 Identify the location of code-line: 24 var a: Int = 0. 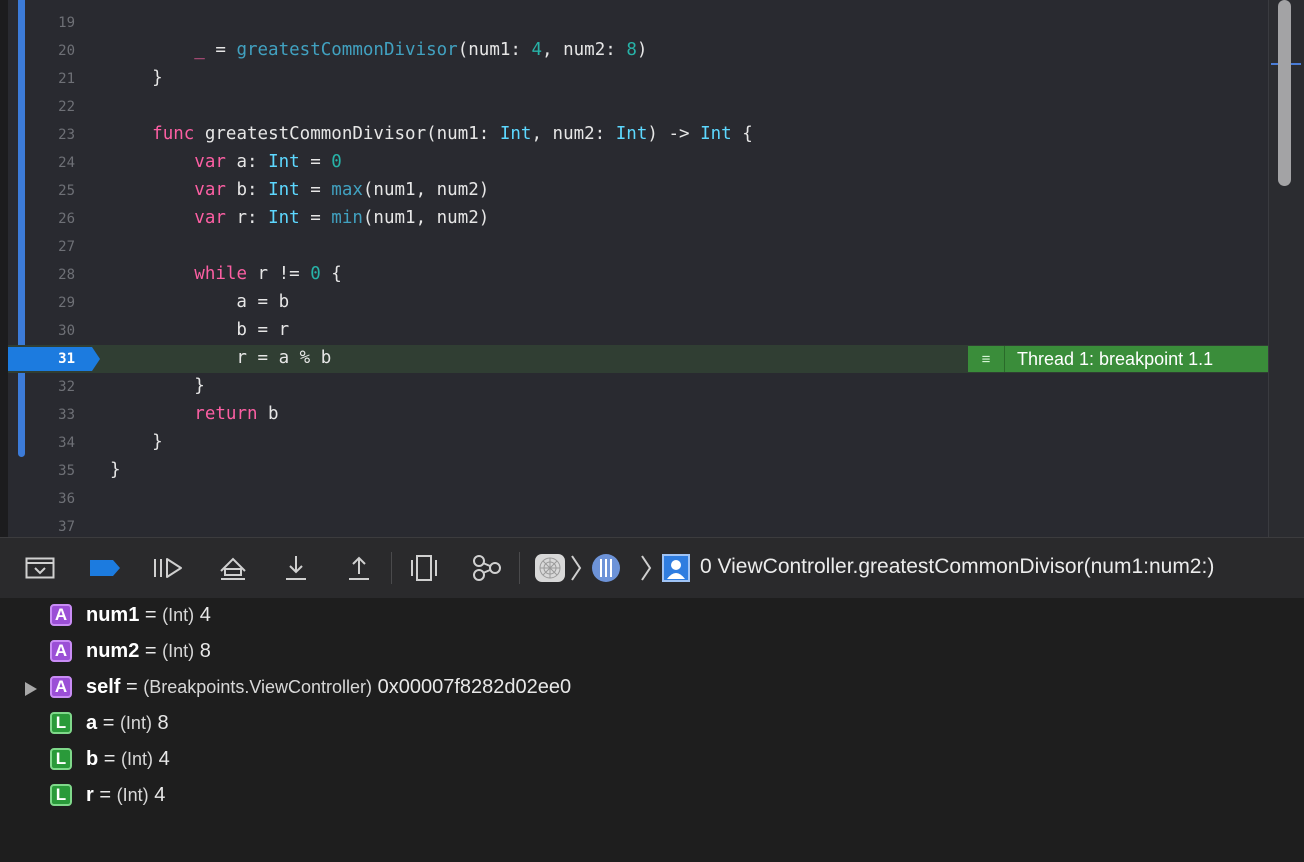
(638, 163).